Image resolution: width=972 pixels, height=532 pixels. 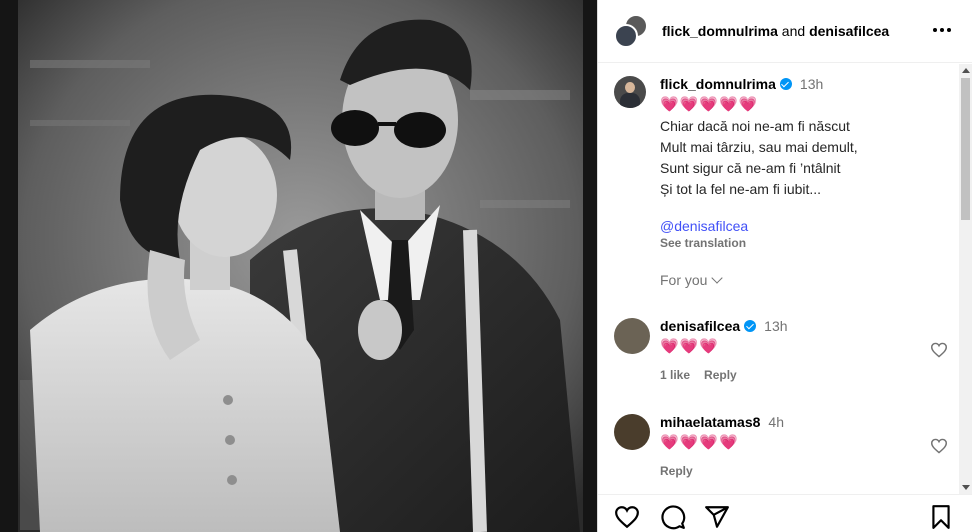 I want to click on comment-username: denisafilcea, so click(x=700, y=326).